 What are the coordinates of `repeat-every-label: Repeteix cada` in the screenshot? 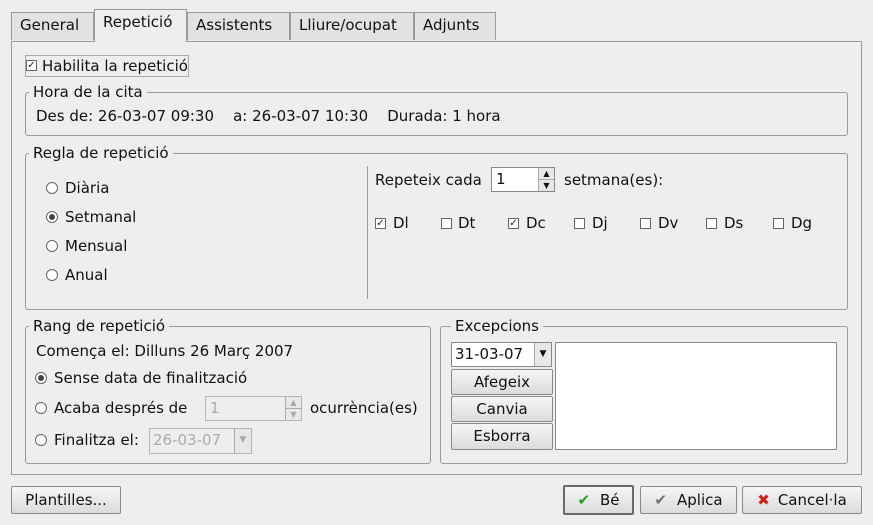 It's located at (428, 180).